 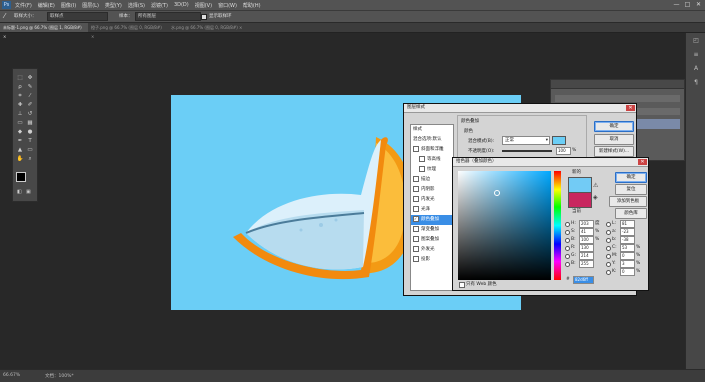 I want to click on zoom-level: 66.67%, so click(x=11, y=375).